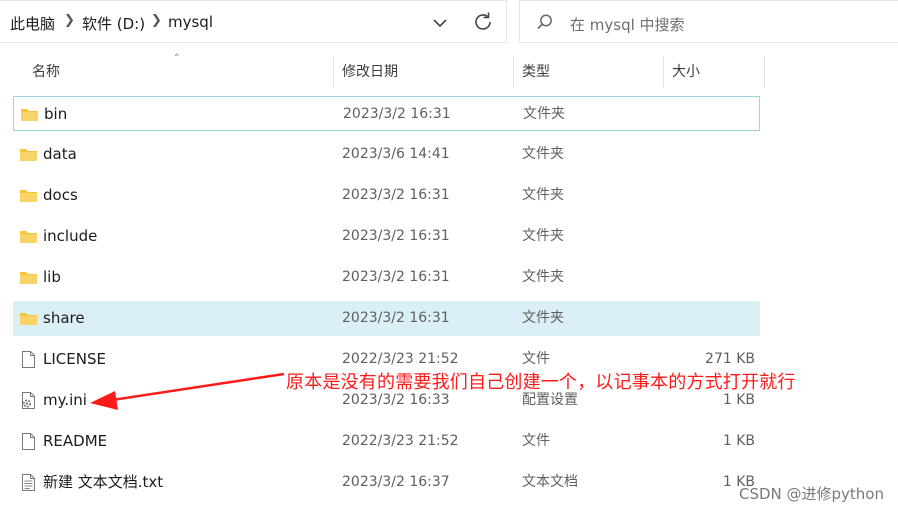 This screenshot has height=512, width=898. Describe the element at coordinates (253, 21) in the screenshot. I see `address-bar: 此电脑 ❯ 软件 (D:) ❯ mysql` at that location.